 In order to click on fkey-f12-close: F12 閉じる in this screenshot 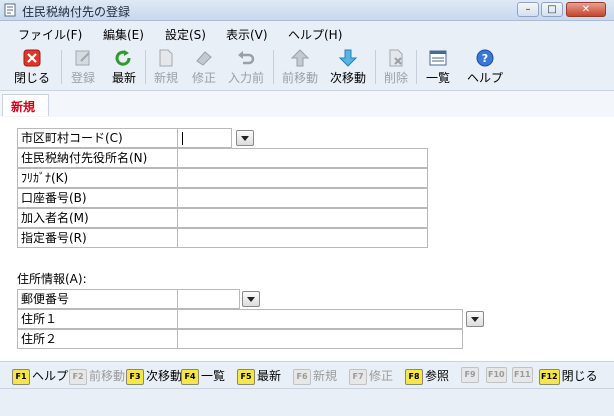, I will do `click(568, 376)`.